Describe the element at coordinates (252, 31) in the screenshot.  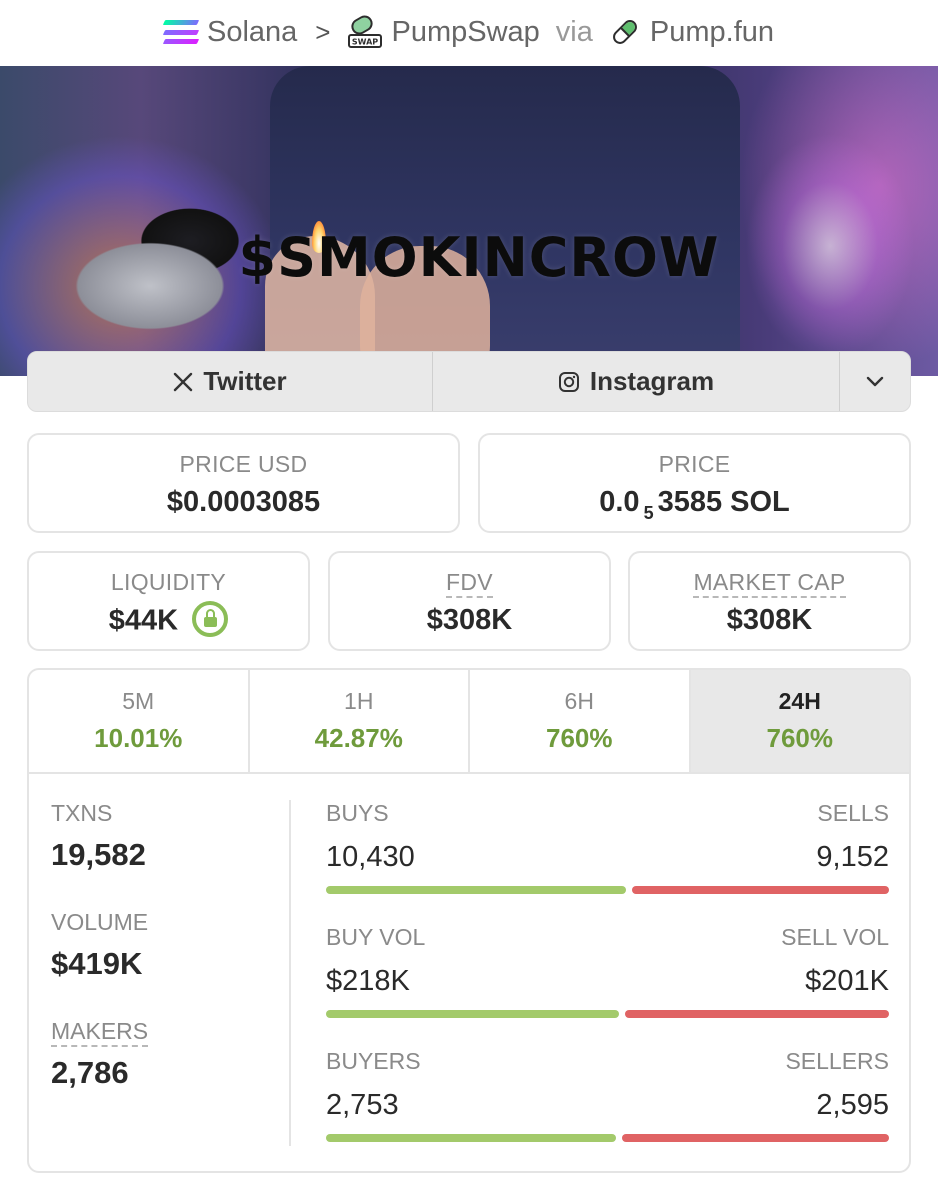
I see `chain-label: Solana` at that location.